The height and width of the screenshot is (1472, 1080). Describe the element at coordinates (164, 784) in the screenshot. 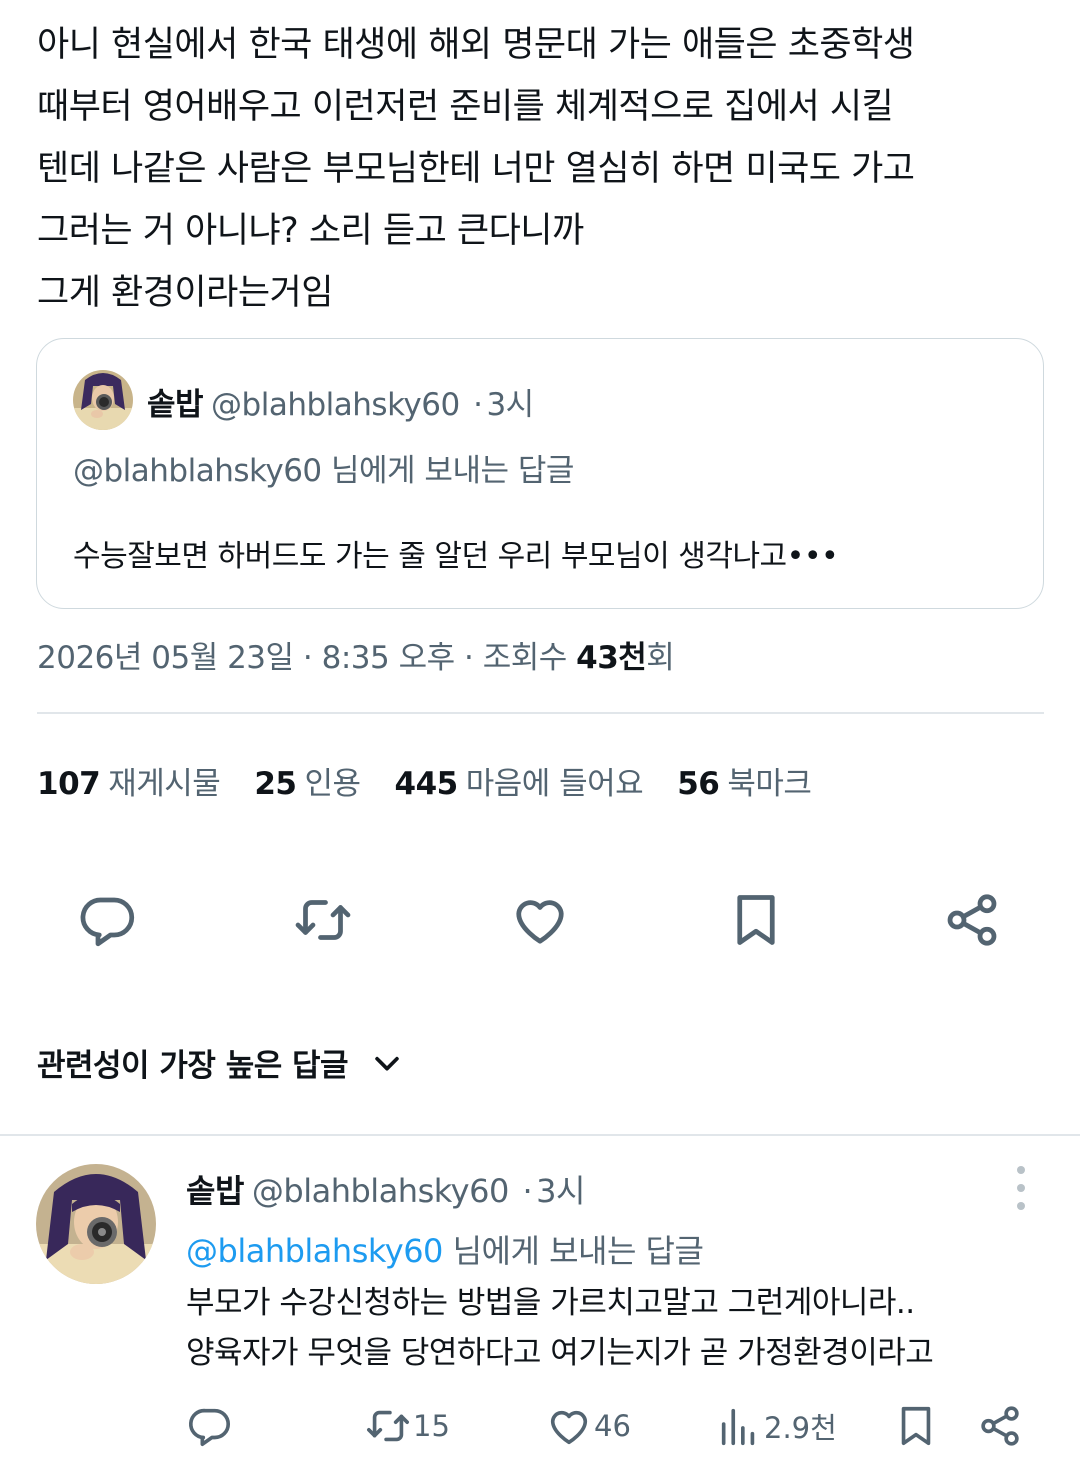

I see `stat-label: 재게시물` at that location.